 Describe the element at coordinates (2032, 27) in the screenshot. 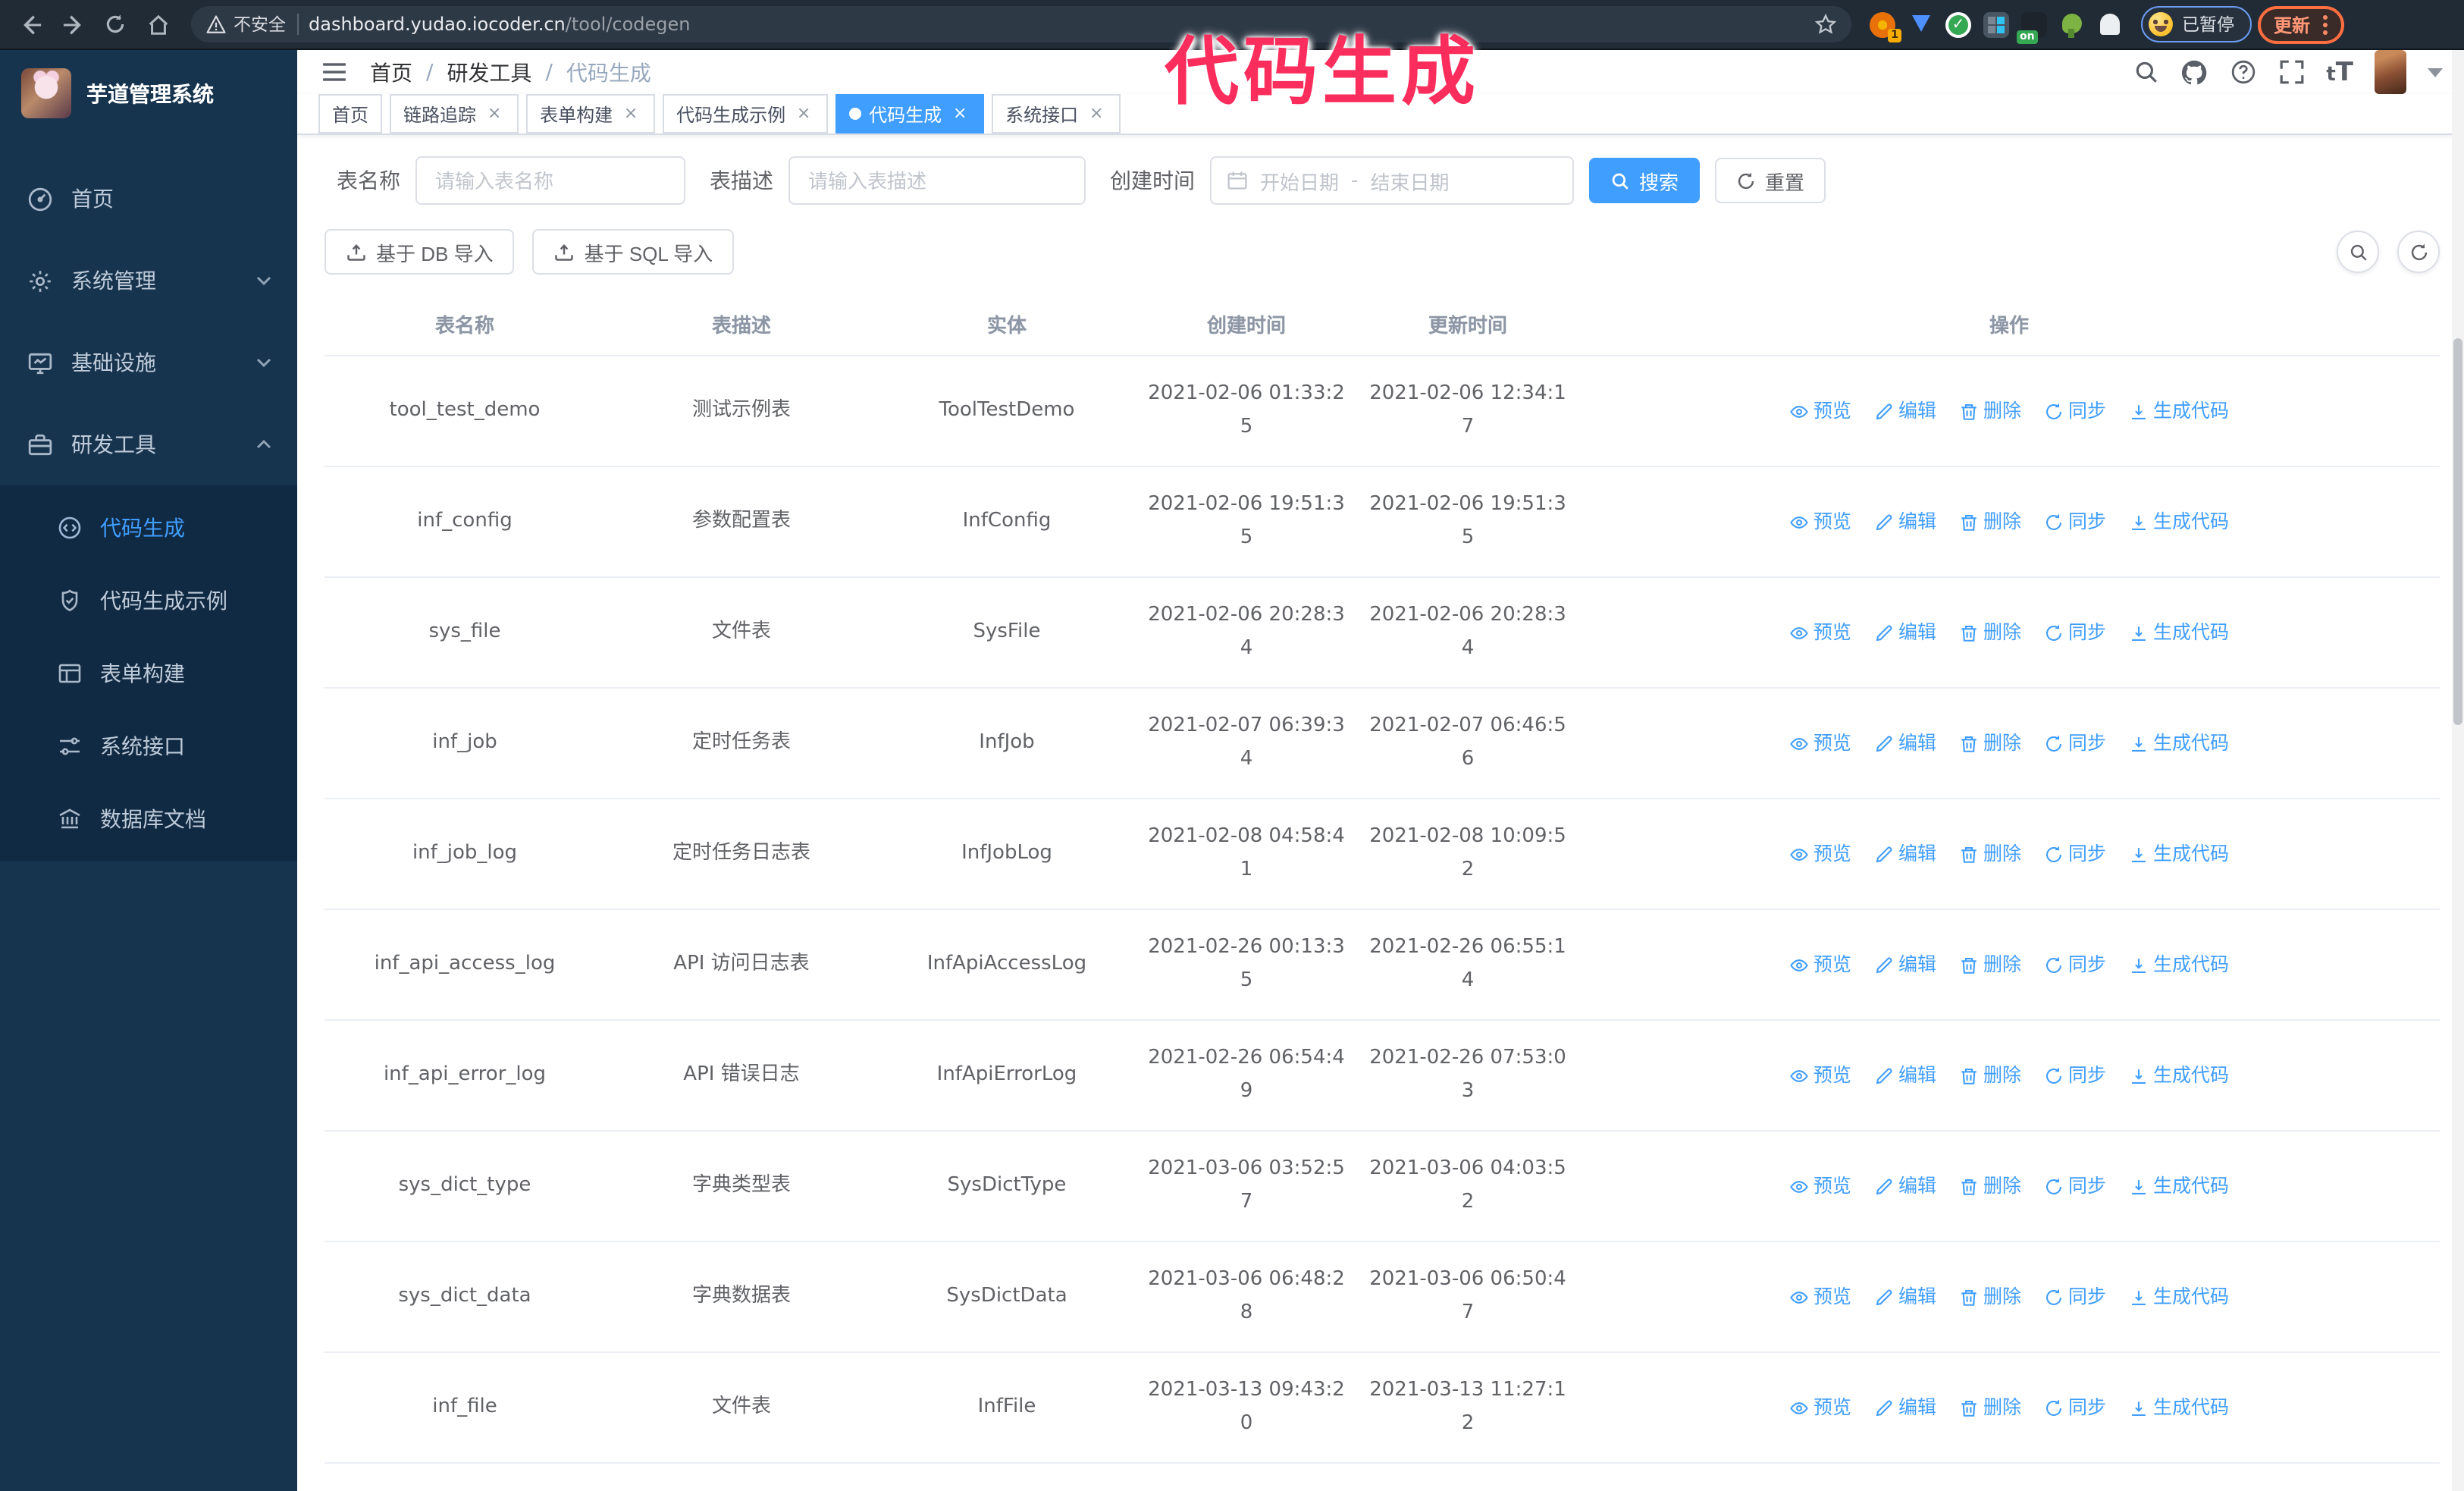

I see `extension-icon-5: on` at that location.